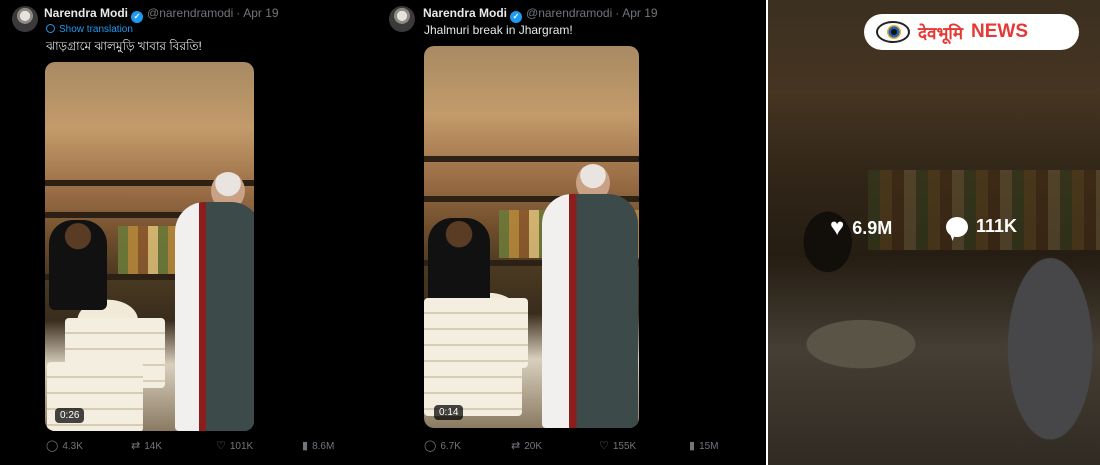 The image size is (1100, 465). What do you see at coordinates (624, 446) in the screenshot?
I see `like-count: 155K` at bounding box center [624, 446].